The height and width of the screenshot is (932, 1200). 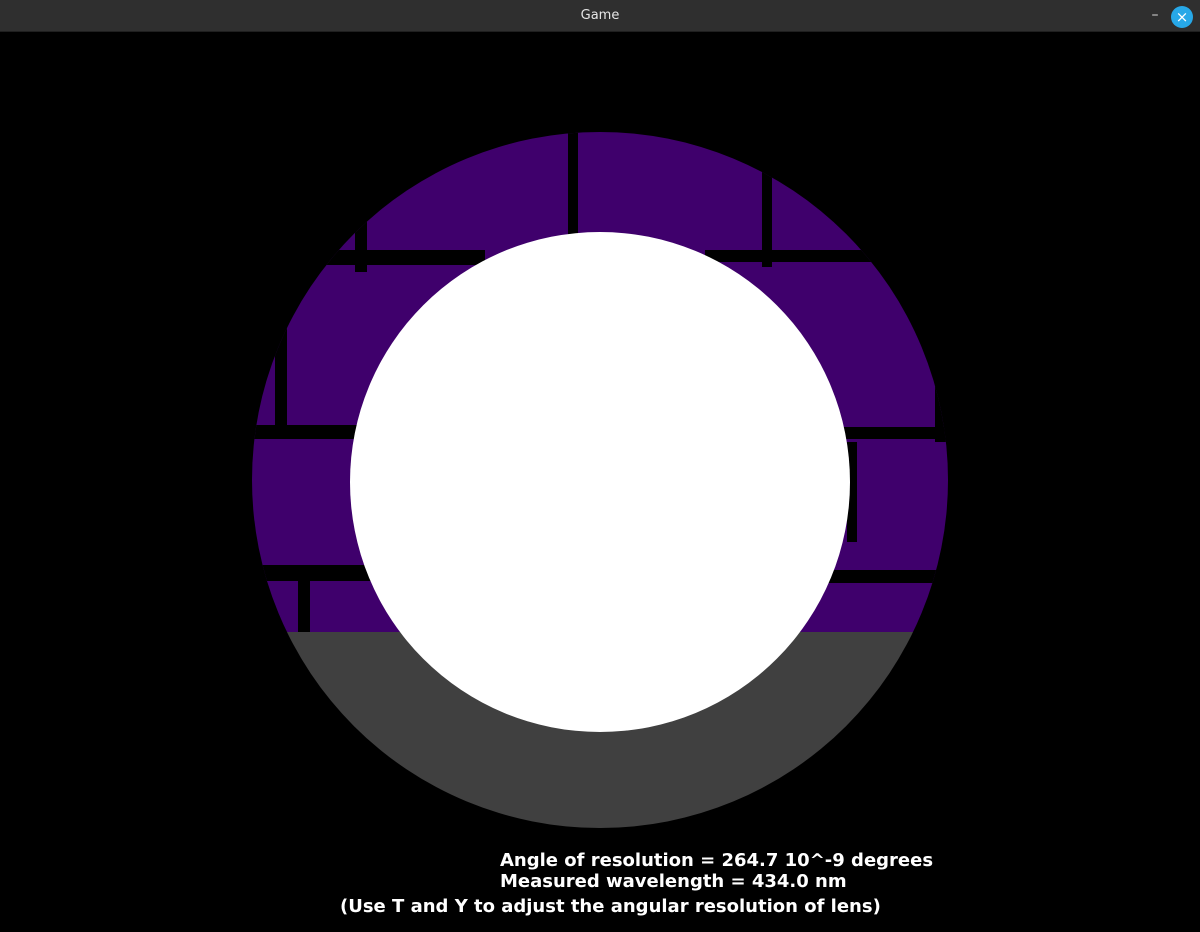 What do you see at coordinates (318, 573) in the screenshot?
I see `lower-left-horizontal-gap` at bounding box center [318, 573].